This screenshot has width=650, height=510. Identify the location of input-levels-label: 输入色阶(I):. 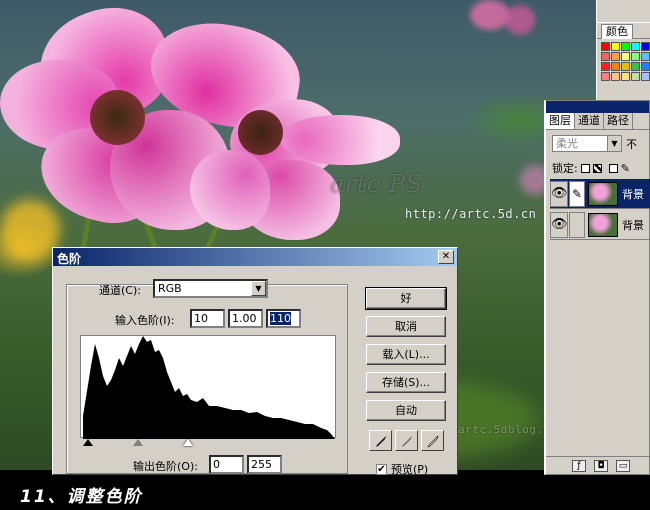
(145, 320).